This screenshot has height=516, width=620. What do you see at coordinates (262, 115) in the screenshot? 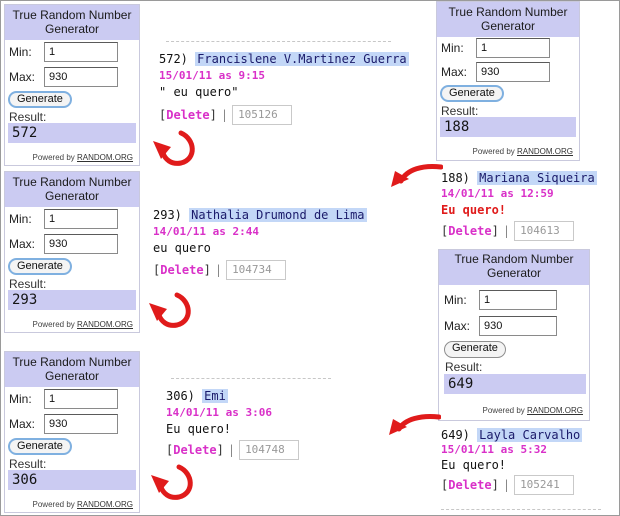
I see `comment-id-field: 105126` at bounding box center [262, 115].